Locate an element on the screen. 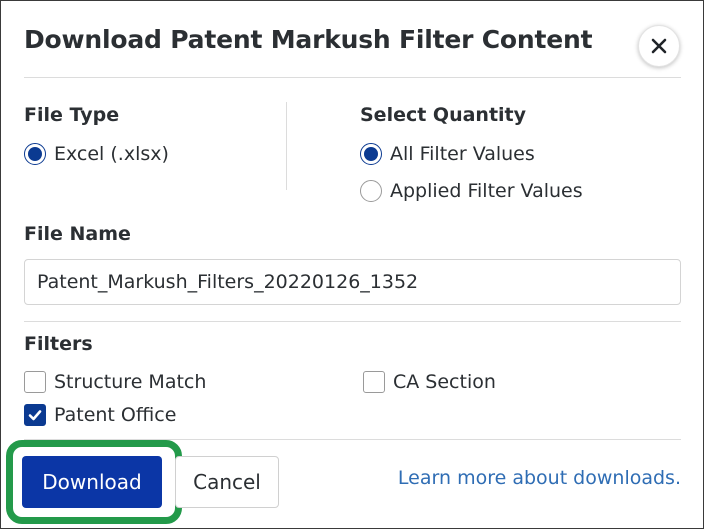 The image size is (704, 529). column-divider is located at coordinates (286, 146).